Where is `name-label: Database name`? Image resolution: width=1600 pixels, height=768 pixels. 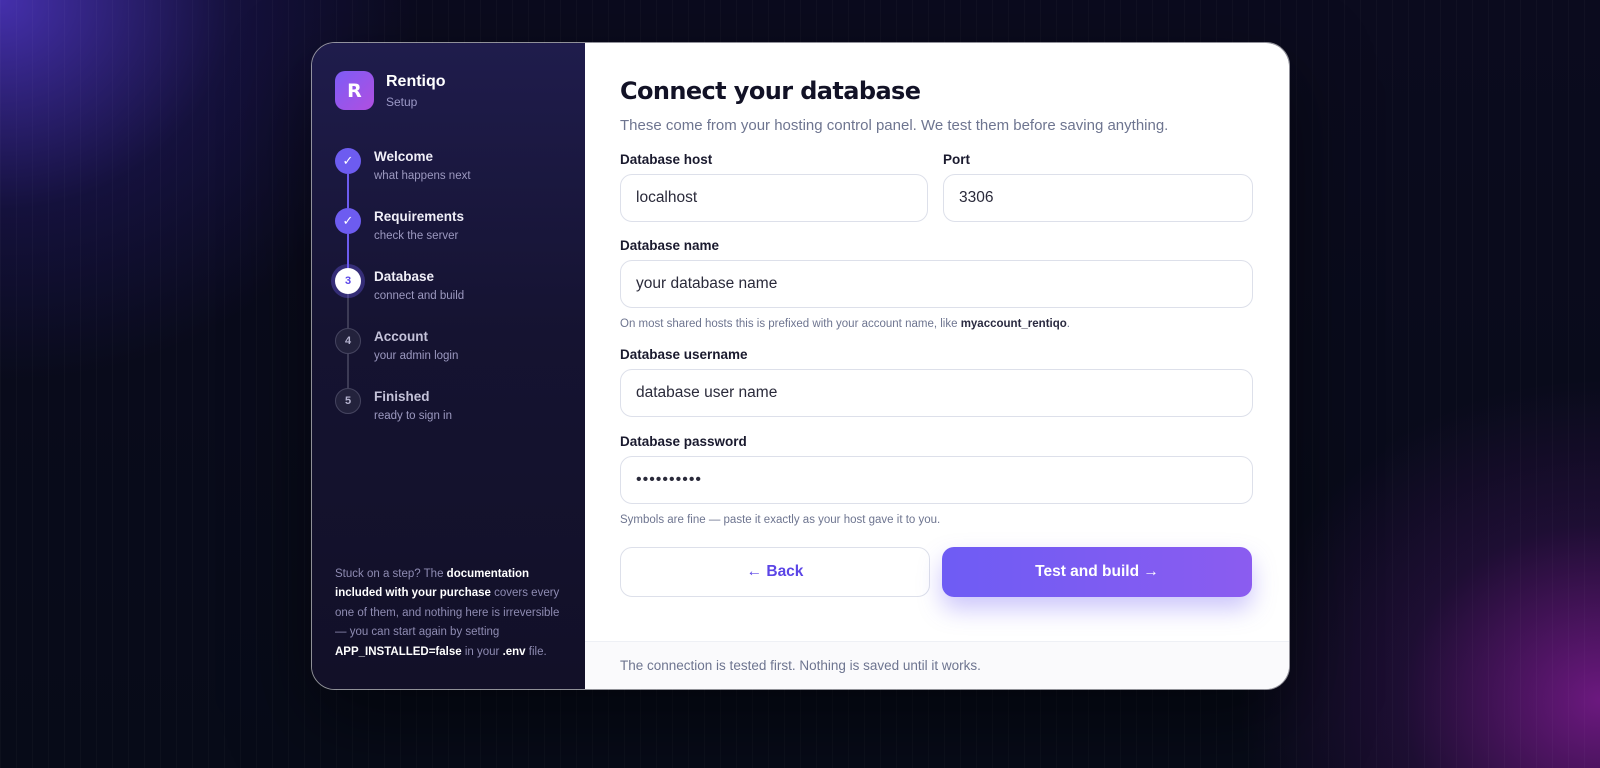 name-label: Database name is located at coordinates (670, 245).